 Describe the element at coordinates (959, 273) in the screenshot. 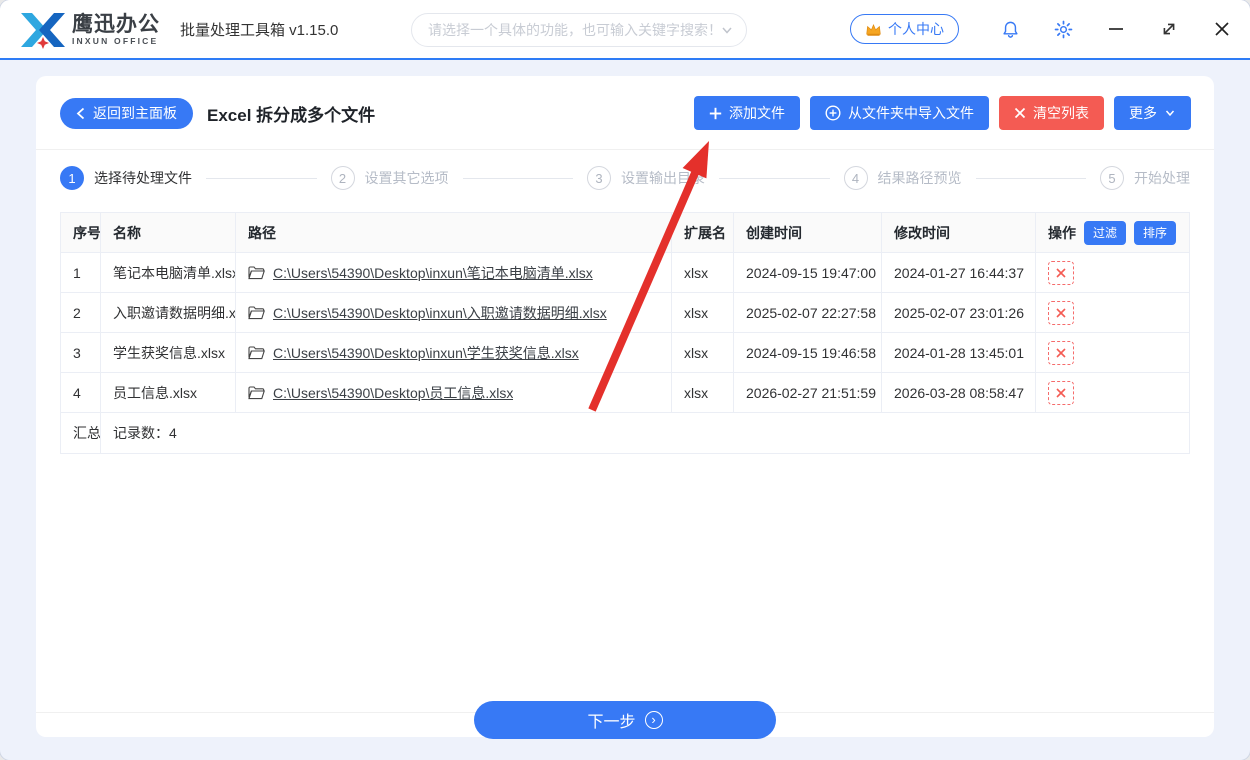

I see `cell-modified: 2024-01-27 16:44:37` at that location.